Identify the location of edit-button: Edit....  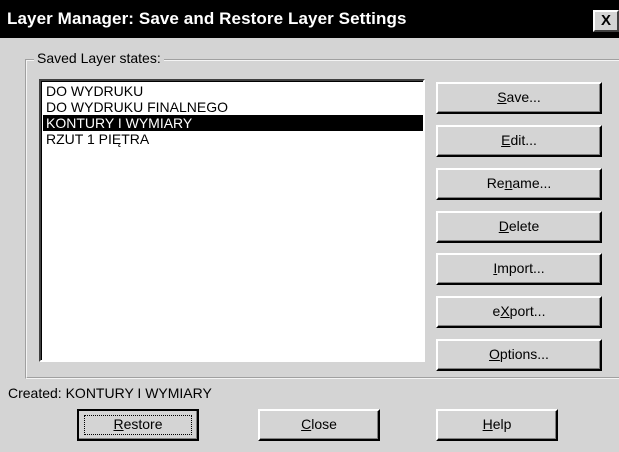
(519, 141).